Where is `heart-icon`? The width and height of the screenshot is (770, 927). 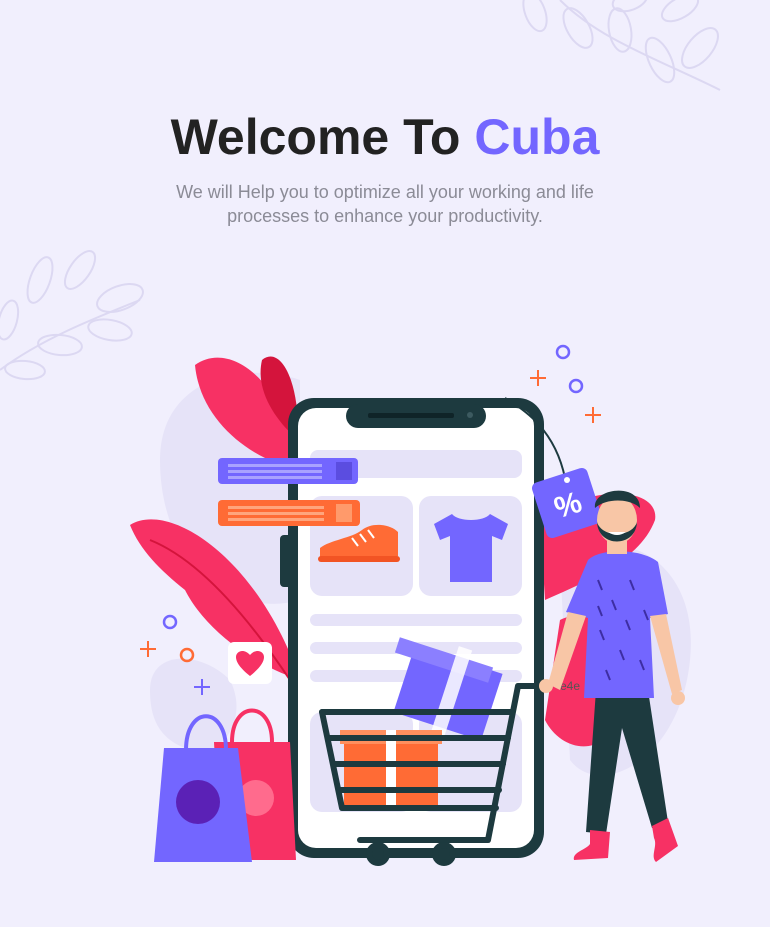
heart-icon is located at coordinates (250, 663).